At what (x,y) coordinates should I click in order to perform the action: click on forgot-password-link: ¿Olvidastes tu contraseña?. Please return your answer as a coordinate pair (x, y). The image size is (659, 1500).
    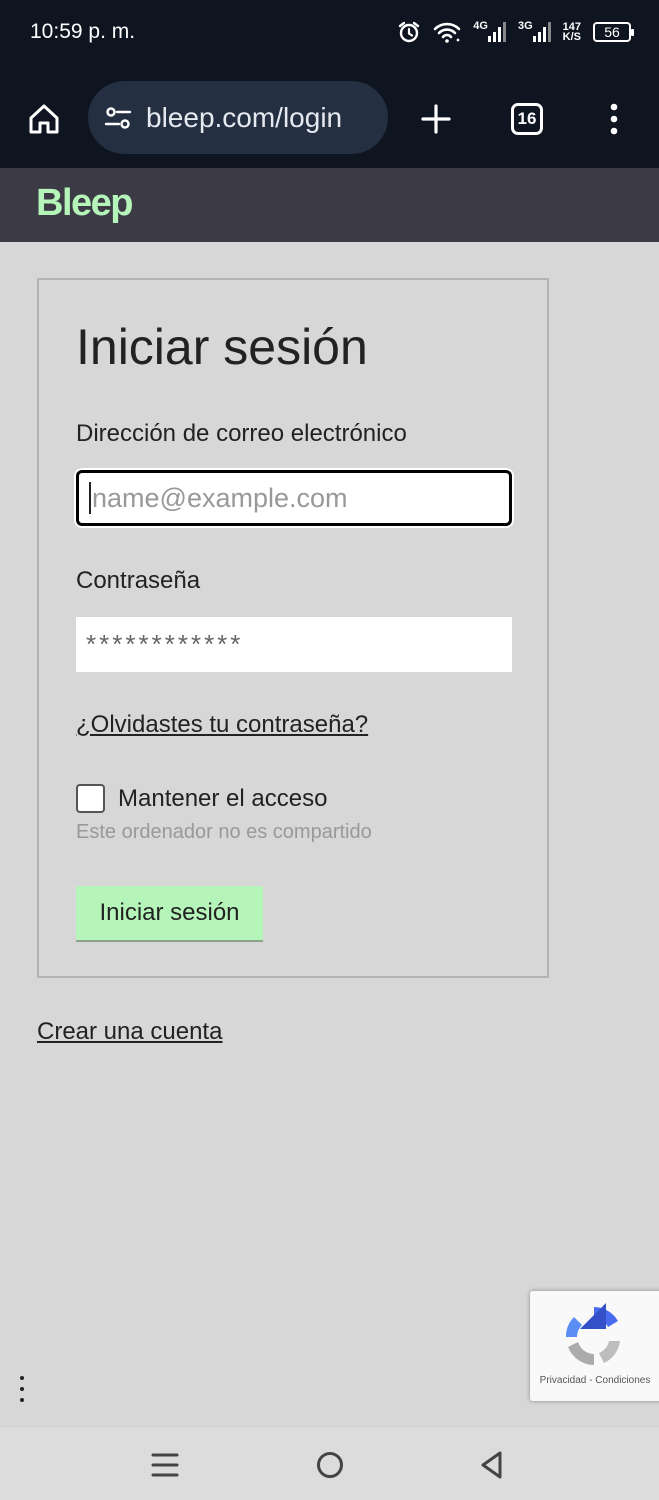
    Looking at the image, I should click on (222, 725).